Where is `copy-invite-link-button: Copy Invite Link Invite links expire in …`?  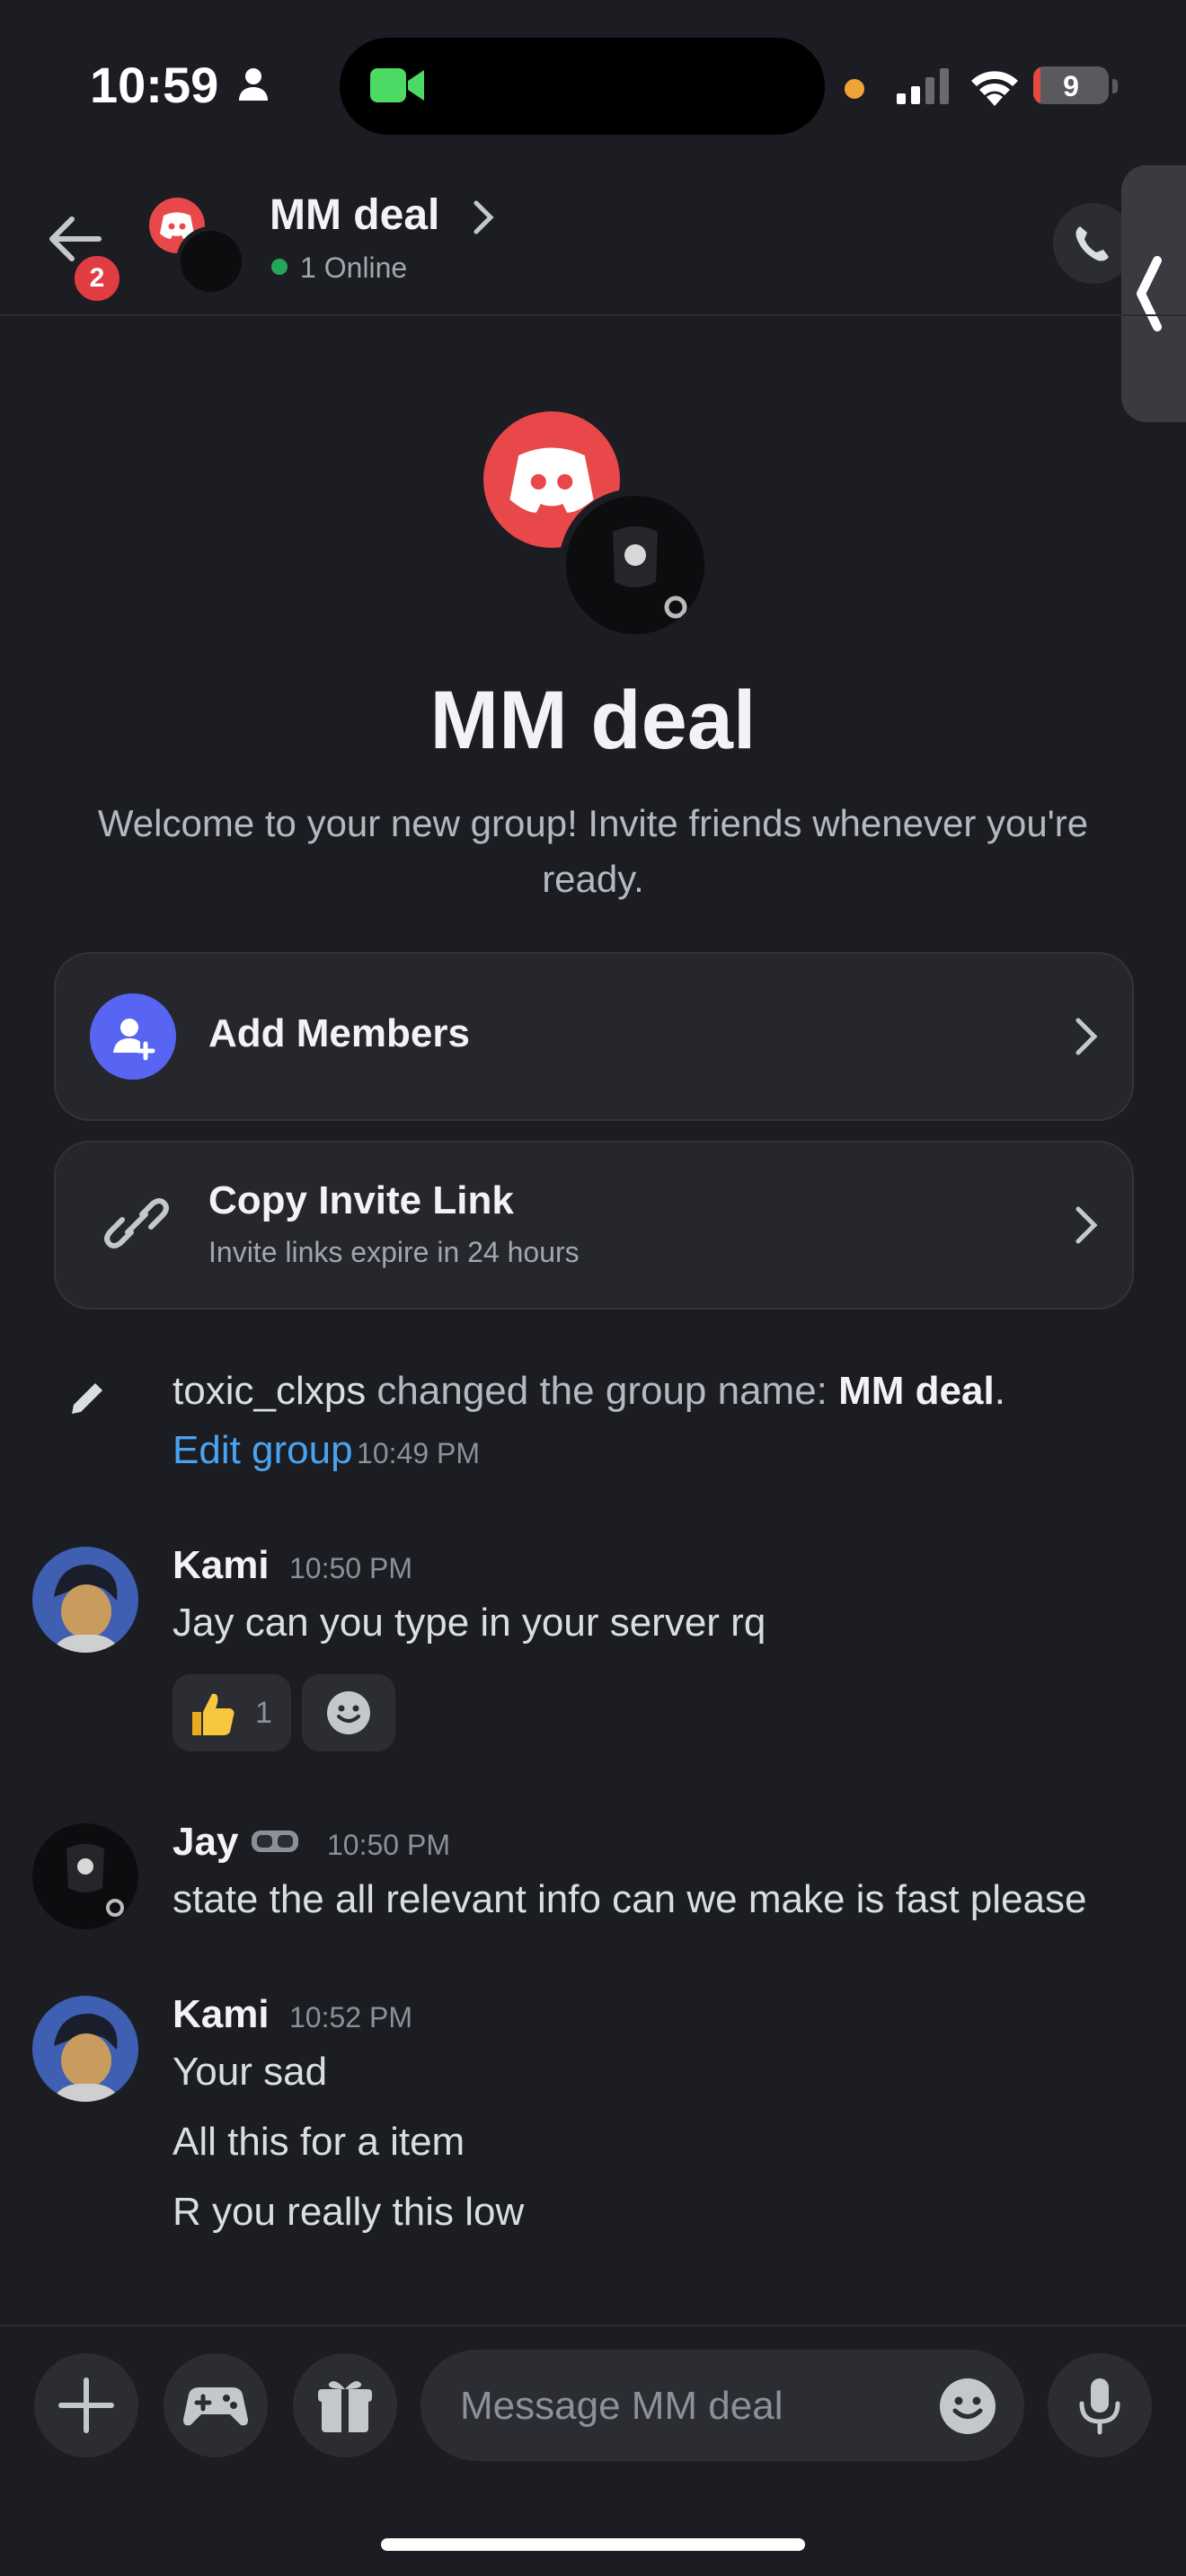 copy-invite-link-button: Copy Invite Link Invite links expire in … is located at coordinates (594, 1225).